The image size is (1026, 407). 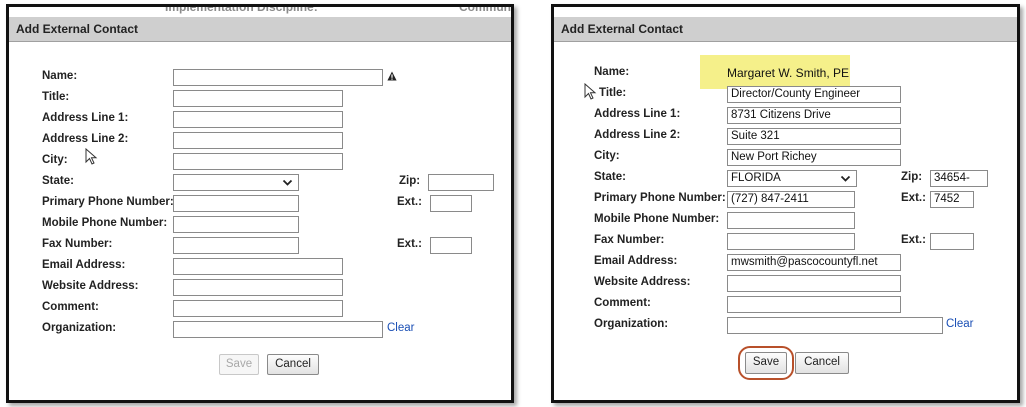 I want to click on background-label-communic: Communic, so click(x=485, y=9).